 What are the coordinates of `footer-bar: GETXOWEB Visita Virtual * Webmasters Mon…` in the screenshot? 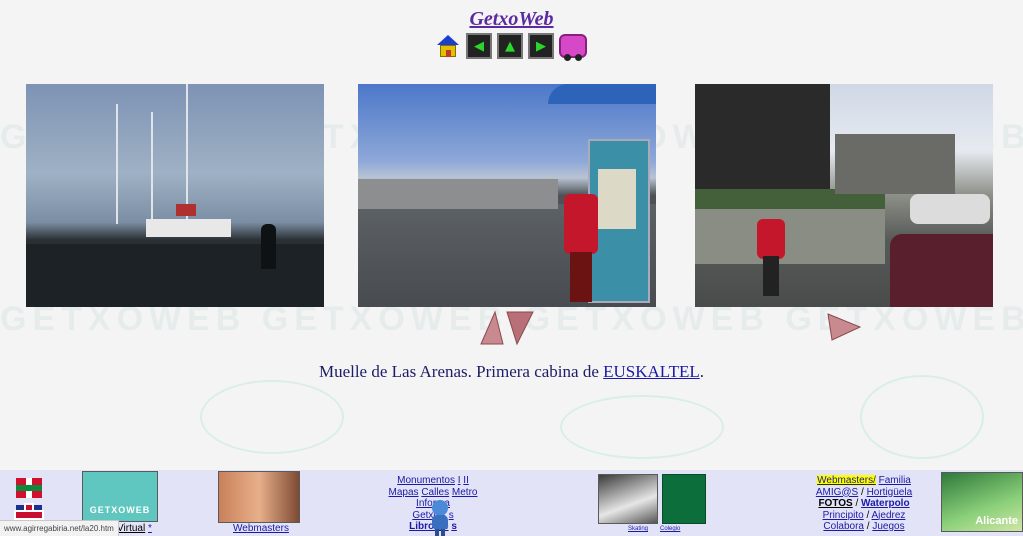 It's located at (511, 503).